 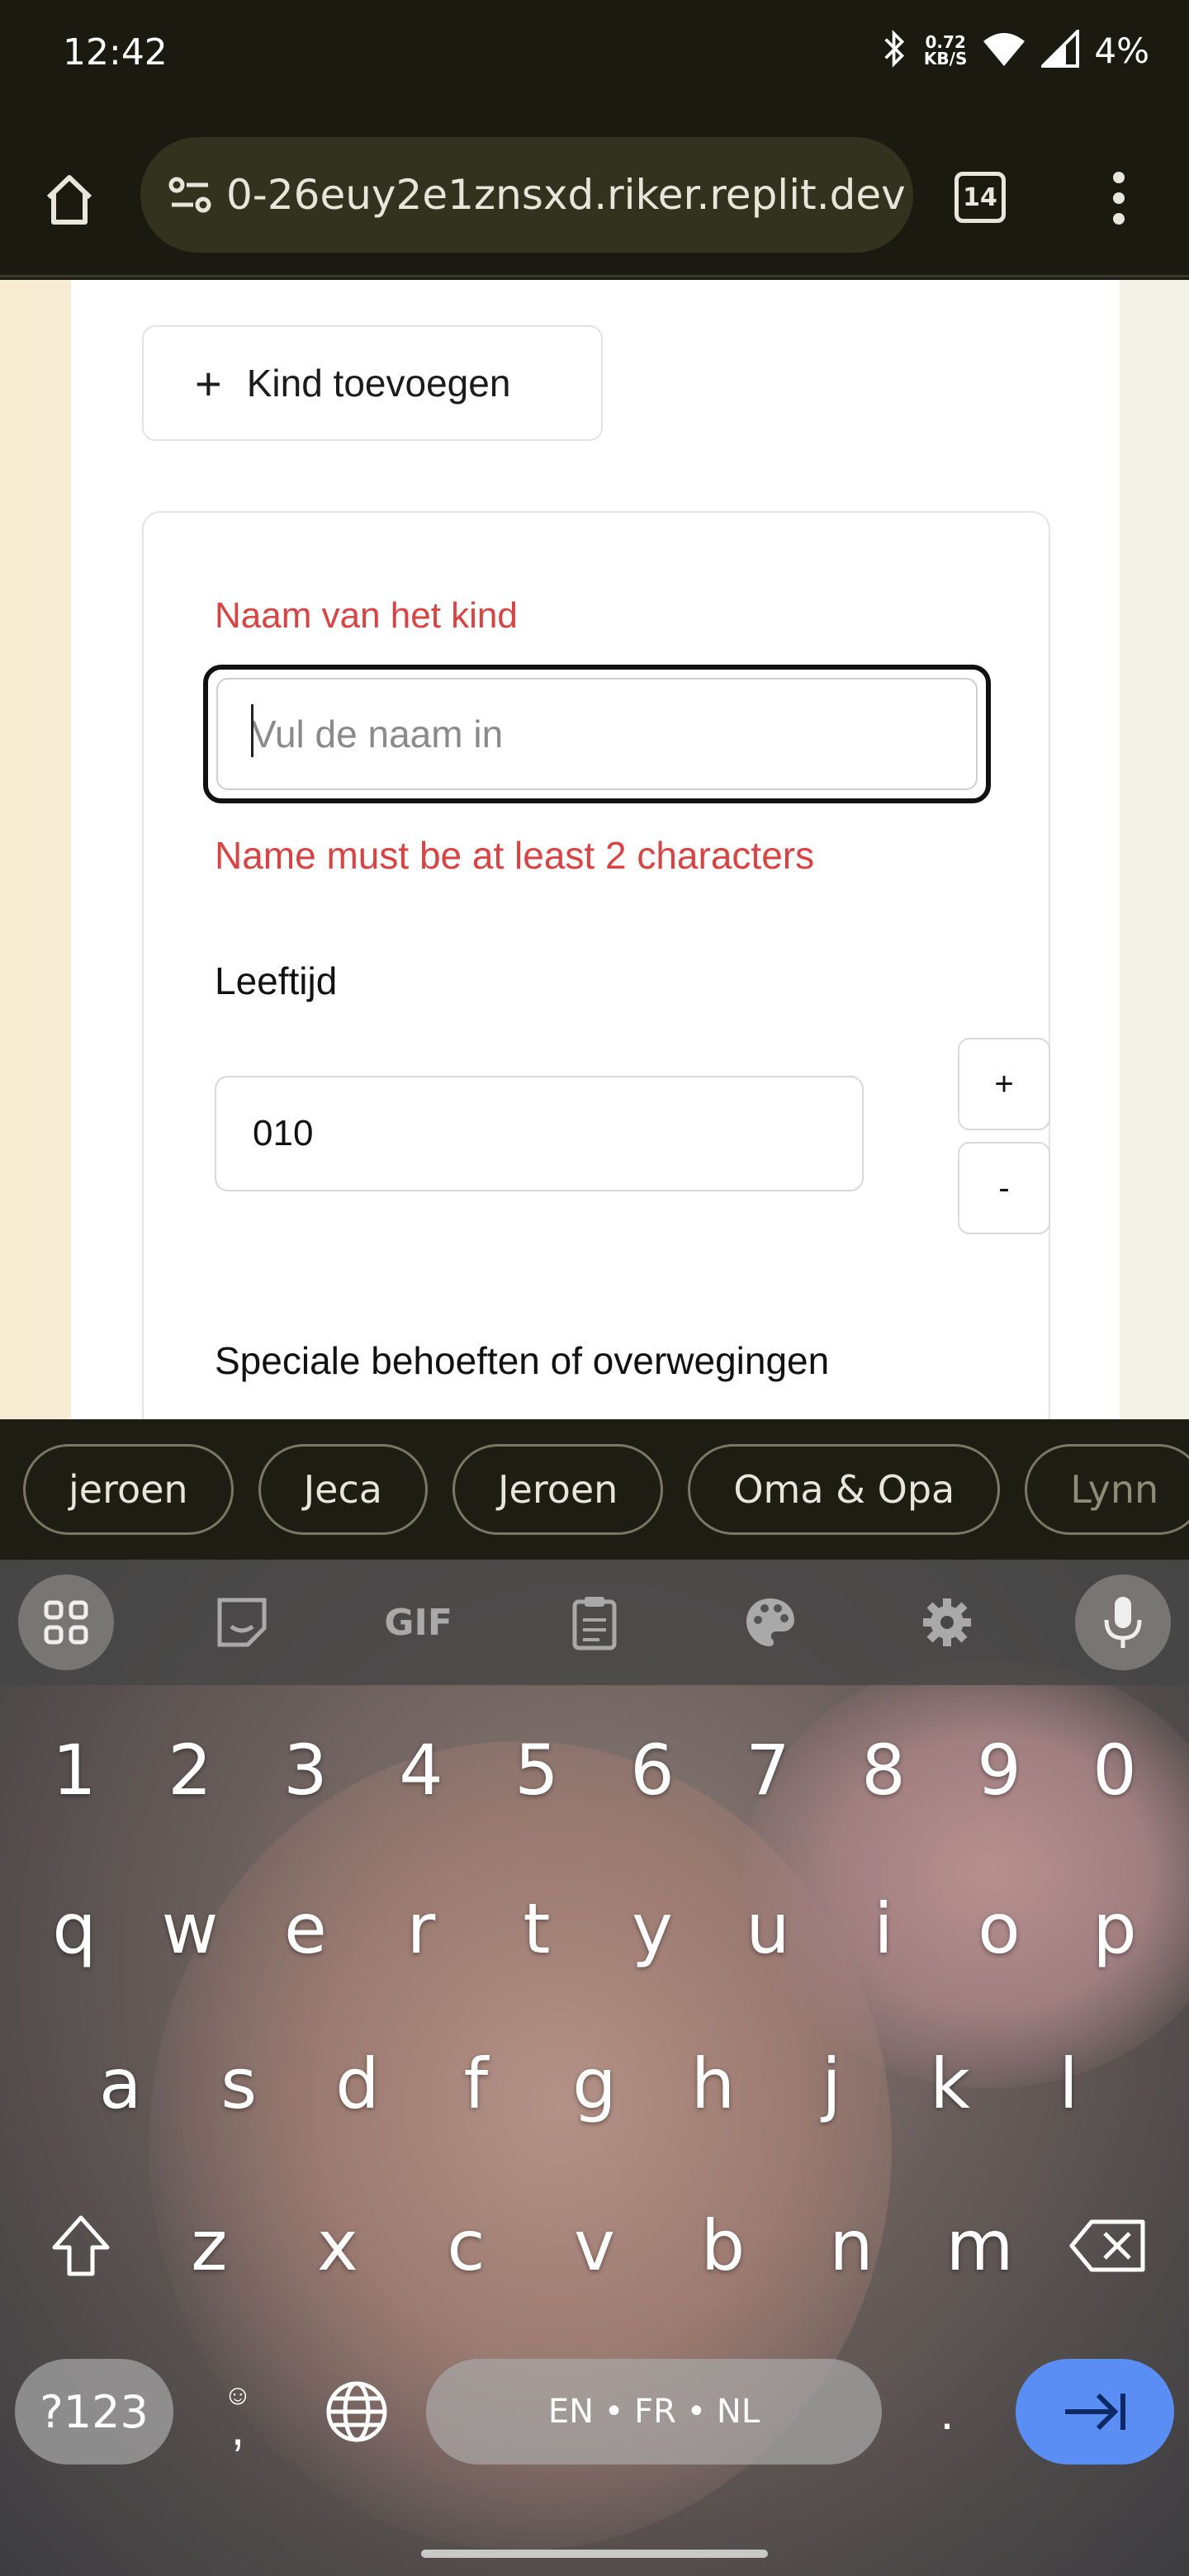 What do you see at coordinates (999, 1929) in the screenshot?
I see `key-o: o` at bounding box center [999, 1929].